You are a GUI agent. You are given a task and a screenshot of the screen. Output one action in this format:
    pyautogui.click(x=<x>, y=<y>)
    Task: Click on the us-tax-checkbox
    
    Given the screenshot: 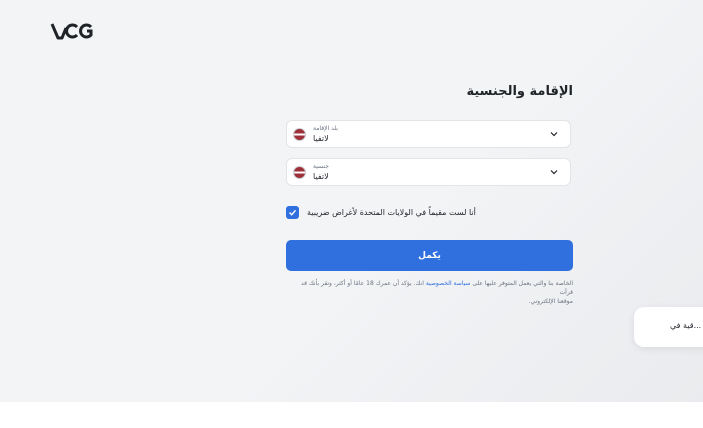 What is the action you would take?
    pyautogui.click(x=292, y=212)
    